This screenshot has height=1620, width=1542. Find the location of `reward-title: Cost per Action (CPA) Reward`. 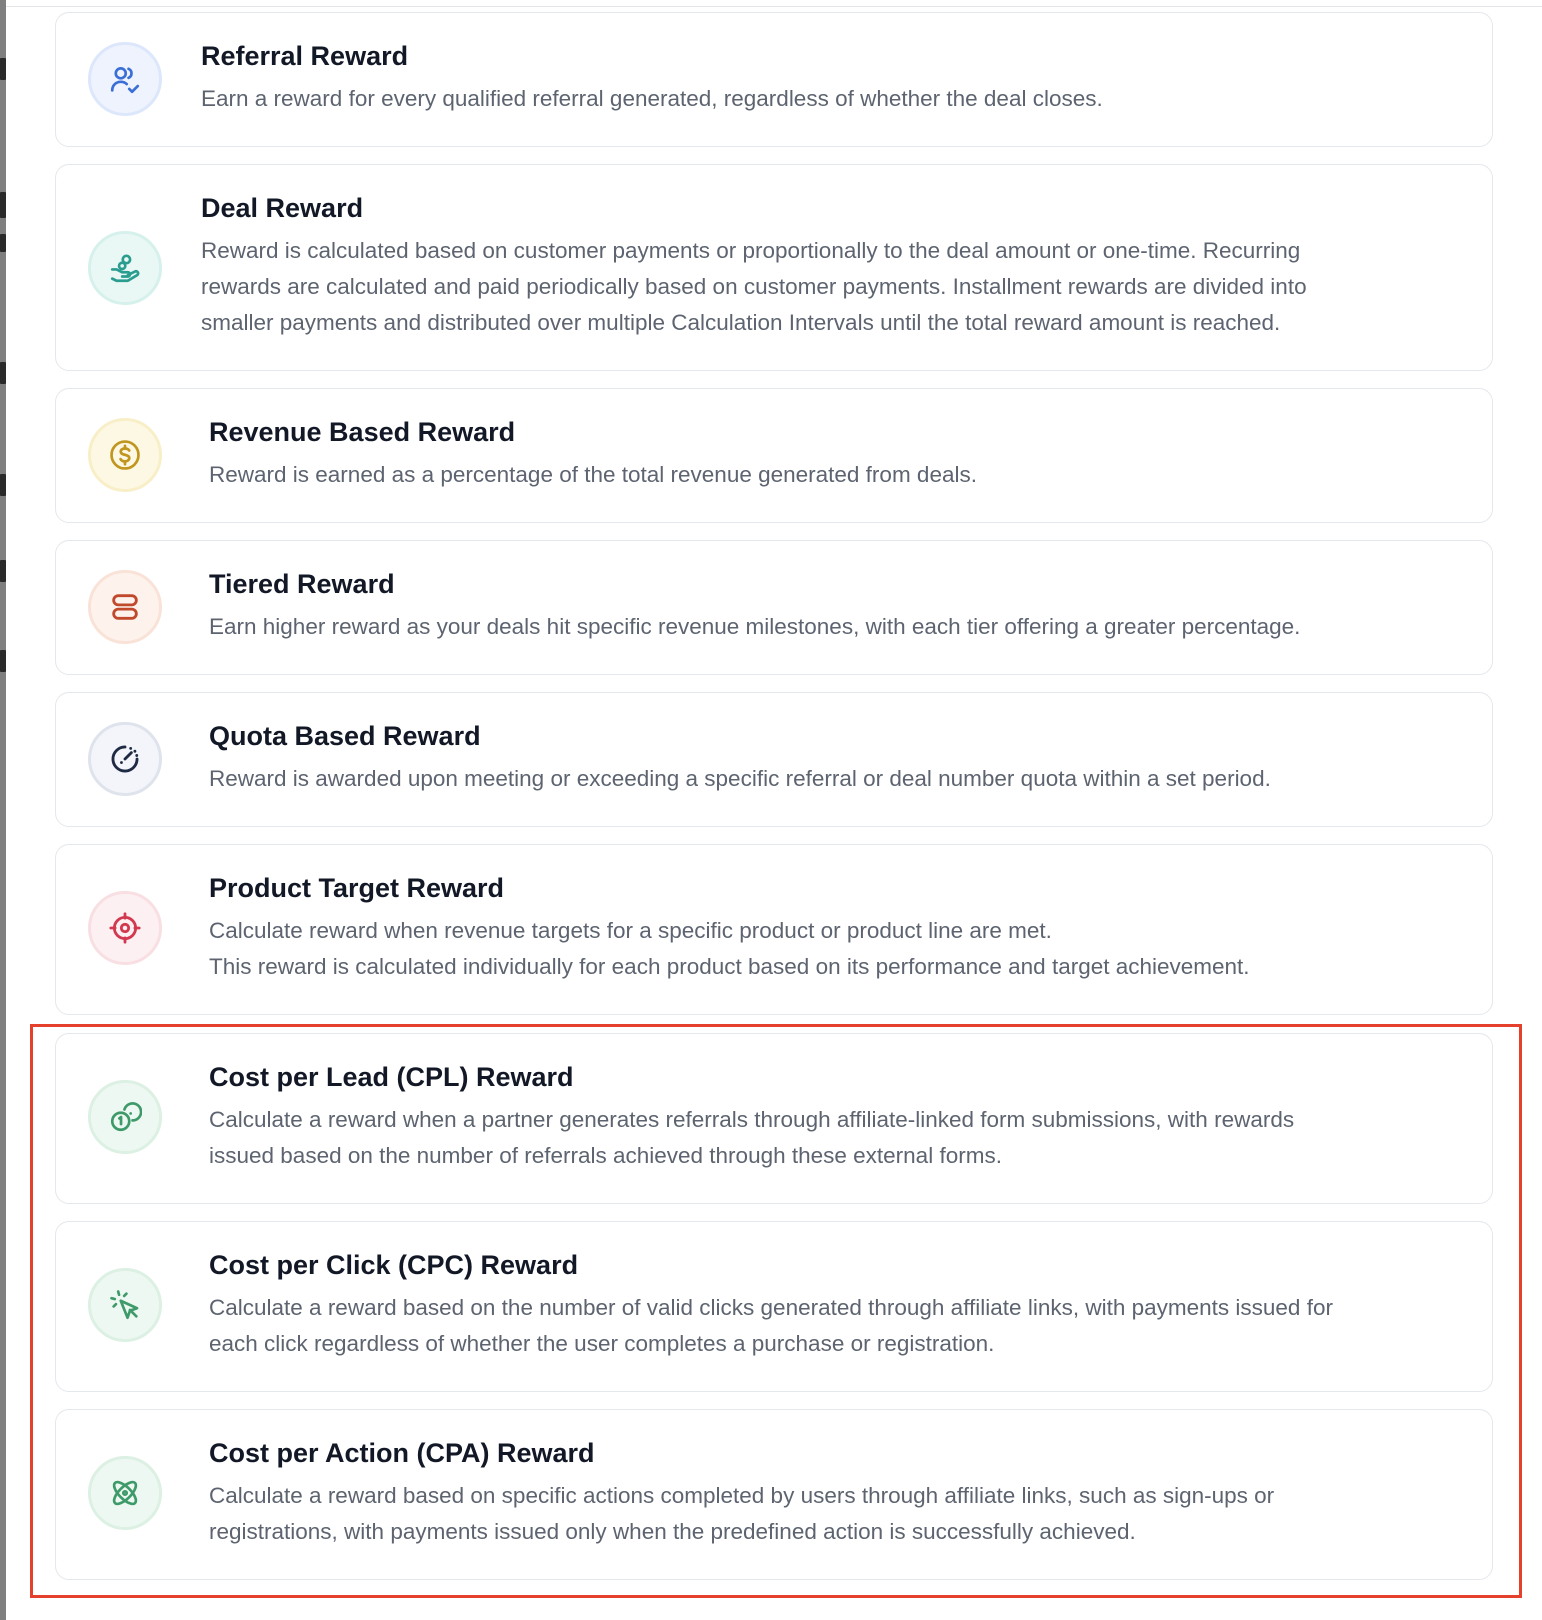

reward-title: Cost per Action (CPA) Reward is located at coordinates (402, 1453).